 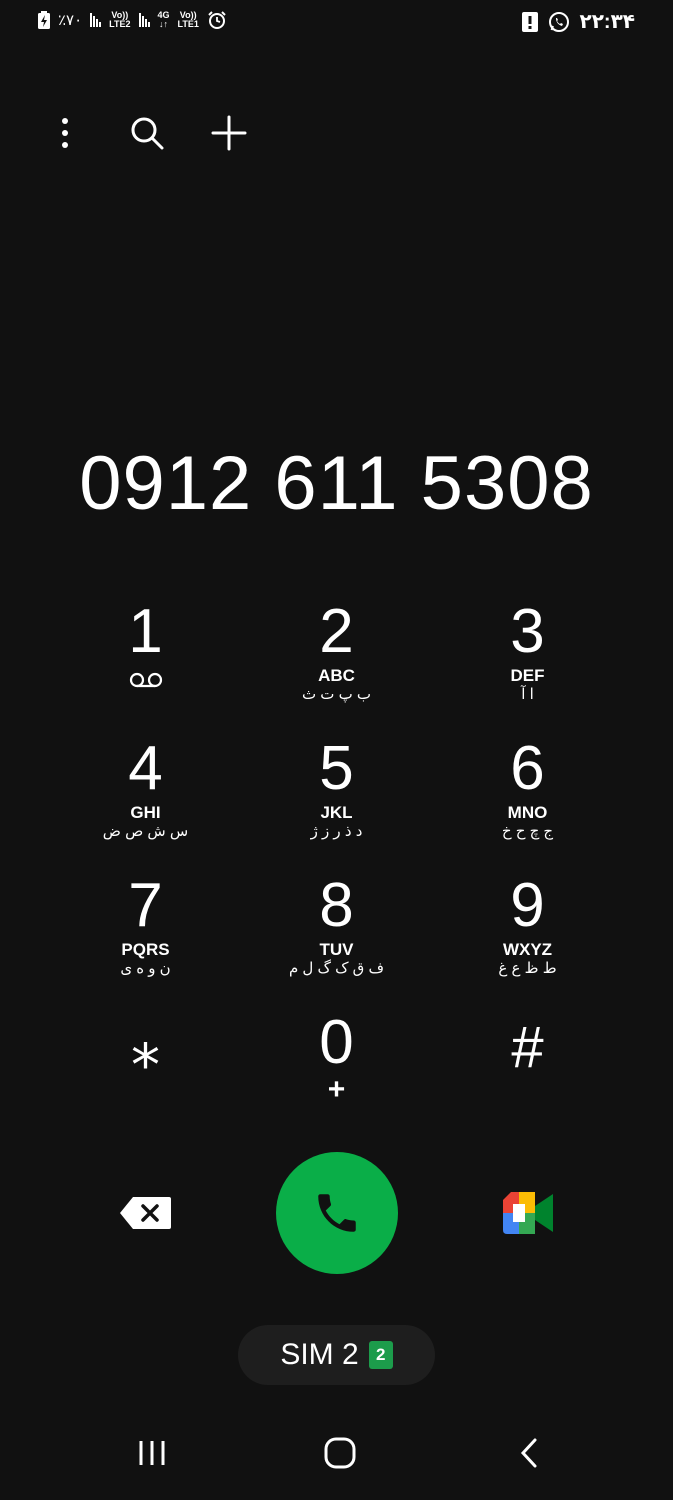 I want to click on key-persian-letters: س ش ص ض, so click(x=145, y=831).